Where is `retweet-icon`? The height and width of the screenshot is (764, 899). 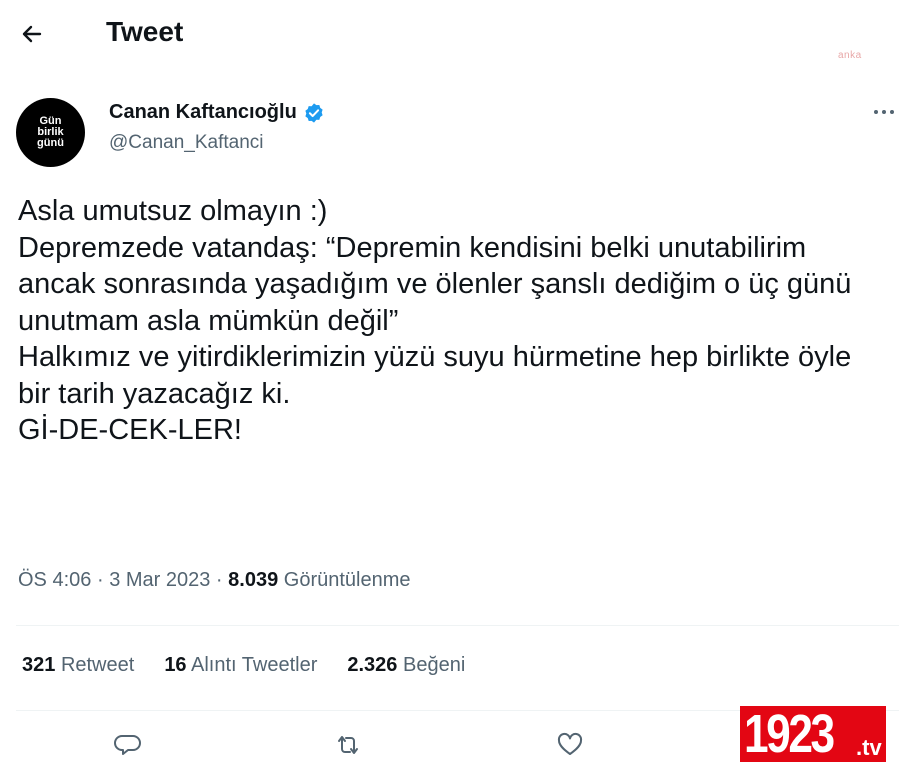 retweet-icon is located at coordinates (348, 745).